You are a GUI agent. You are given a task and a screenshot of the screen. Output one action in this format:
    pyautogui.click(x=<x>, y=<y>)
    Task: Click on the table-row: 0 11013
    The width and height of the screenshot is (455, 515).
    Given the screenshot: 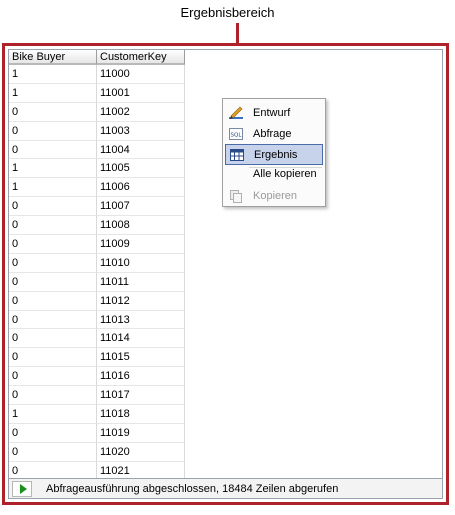 What is the action you would take?
    pyautogui.click(x=97, y=320)
    